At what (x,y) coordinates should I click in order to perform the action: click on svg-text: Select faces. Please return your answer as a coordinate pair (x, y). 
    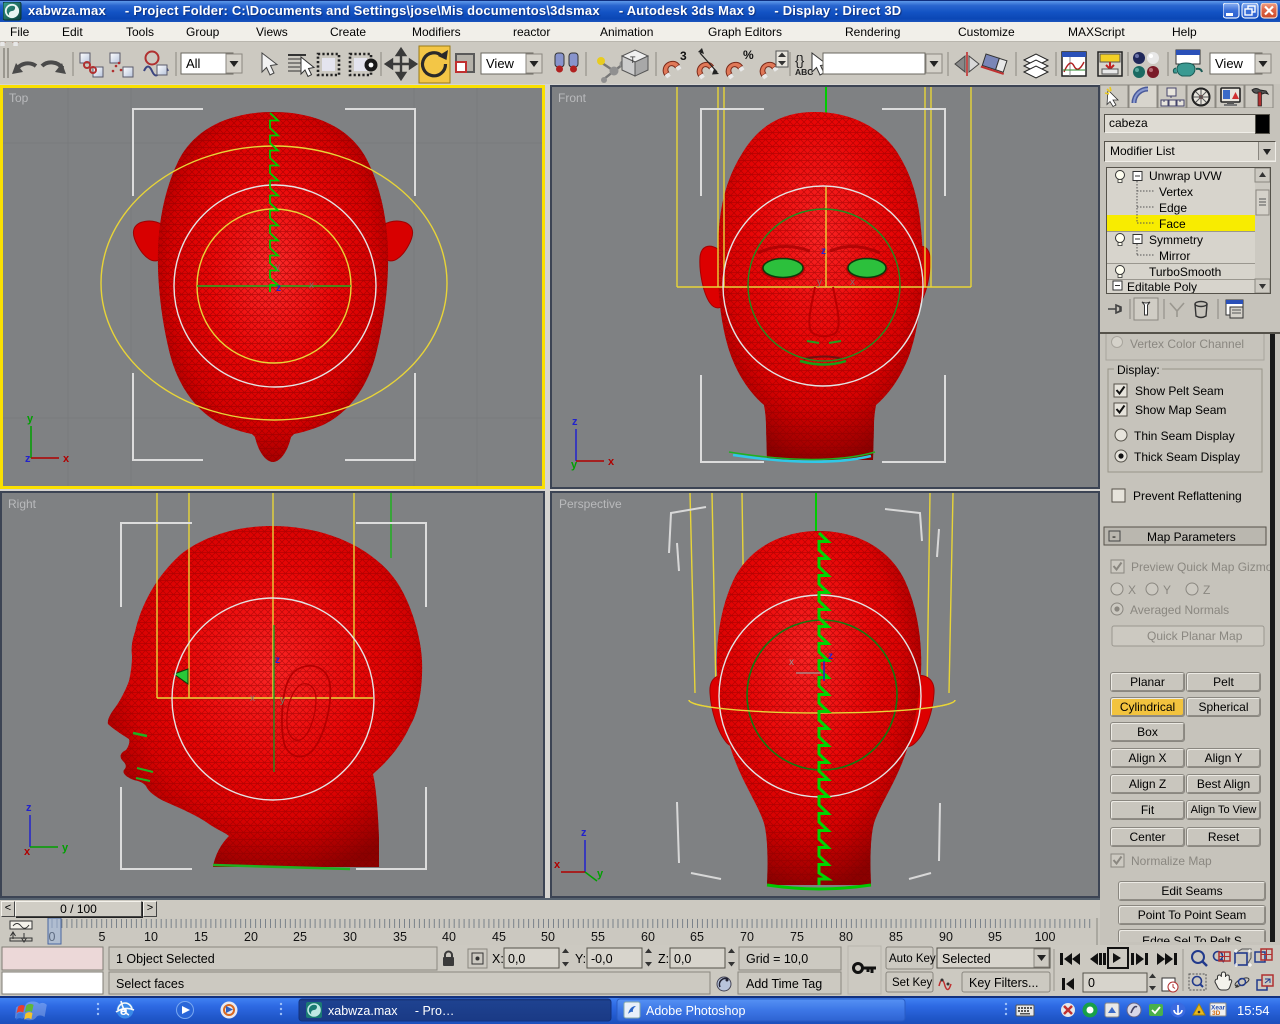
    Looking at the image, I should click on (150, 984).